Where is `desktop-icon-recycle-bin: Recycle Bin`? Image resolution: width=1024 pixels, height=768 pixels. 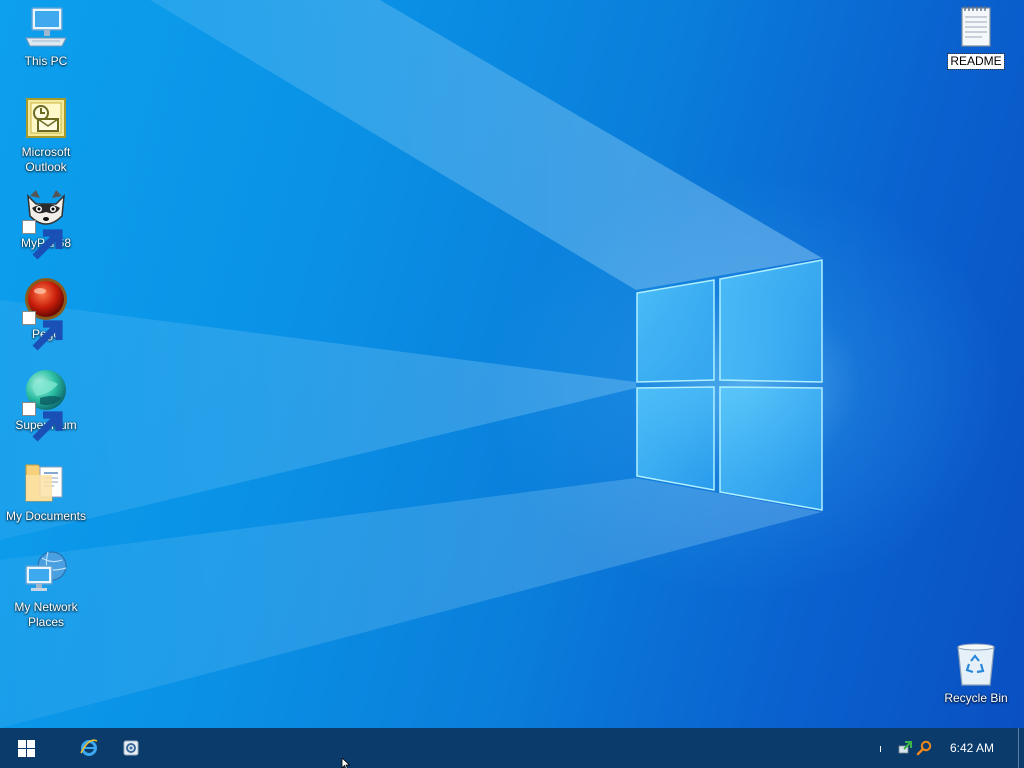 desktop-icon-recycle-bin: Recycle Bin is located at coordinates (976, 673).